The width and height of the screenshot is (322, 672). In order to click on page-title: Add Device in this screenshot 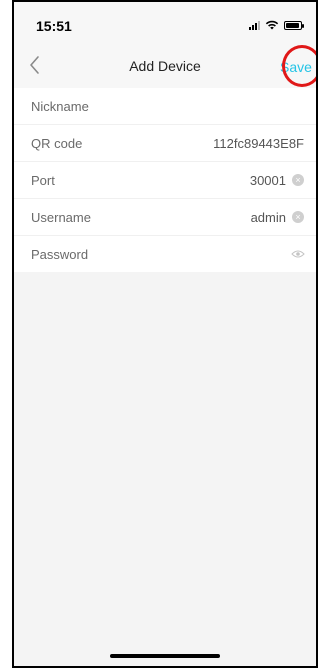, I will do `click(165, 66)`.